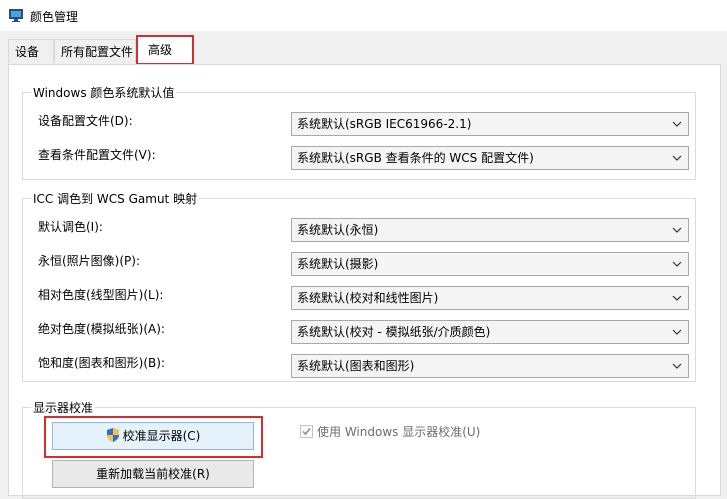 The height and width of the screenshot is (499, 727). I want to click on uac-shield-icon, so click(112, 435).